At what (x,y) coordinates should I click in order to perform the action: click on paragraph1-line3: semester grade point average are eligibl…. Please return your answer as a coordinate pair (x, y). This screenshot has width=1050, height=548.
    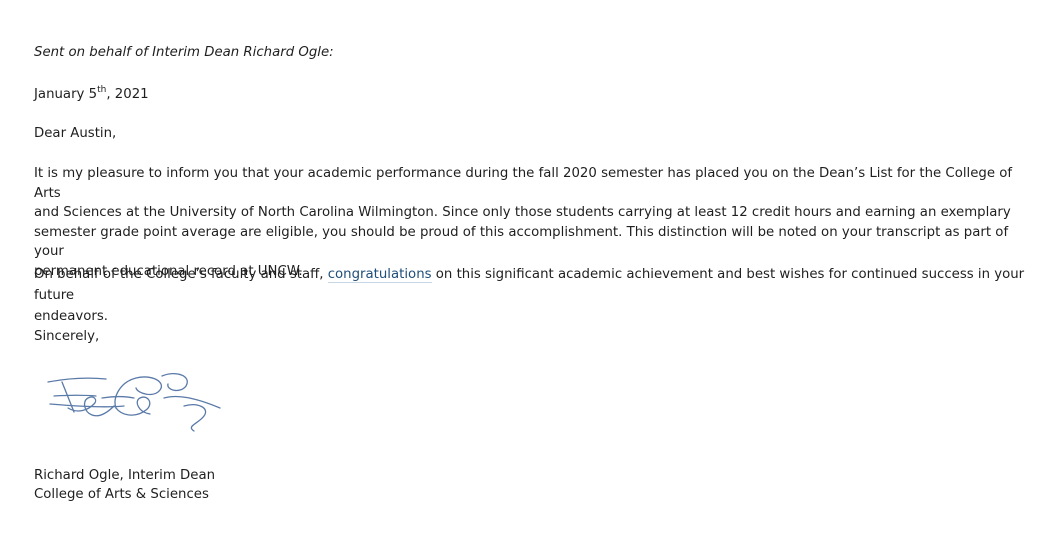
    Looking at the image, I should click on (521, 242).